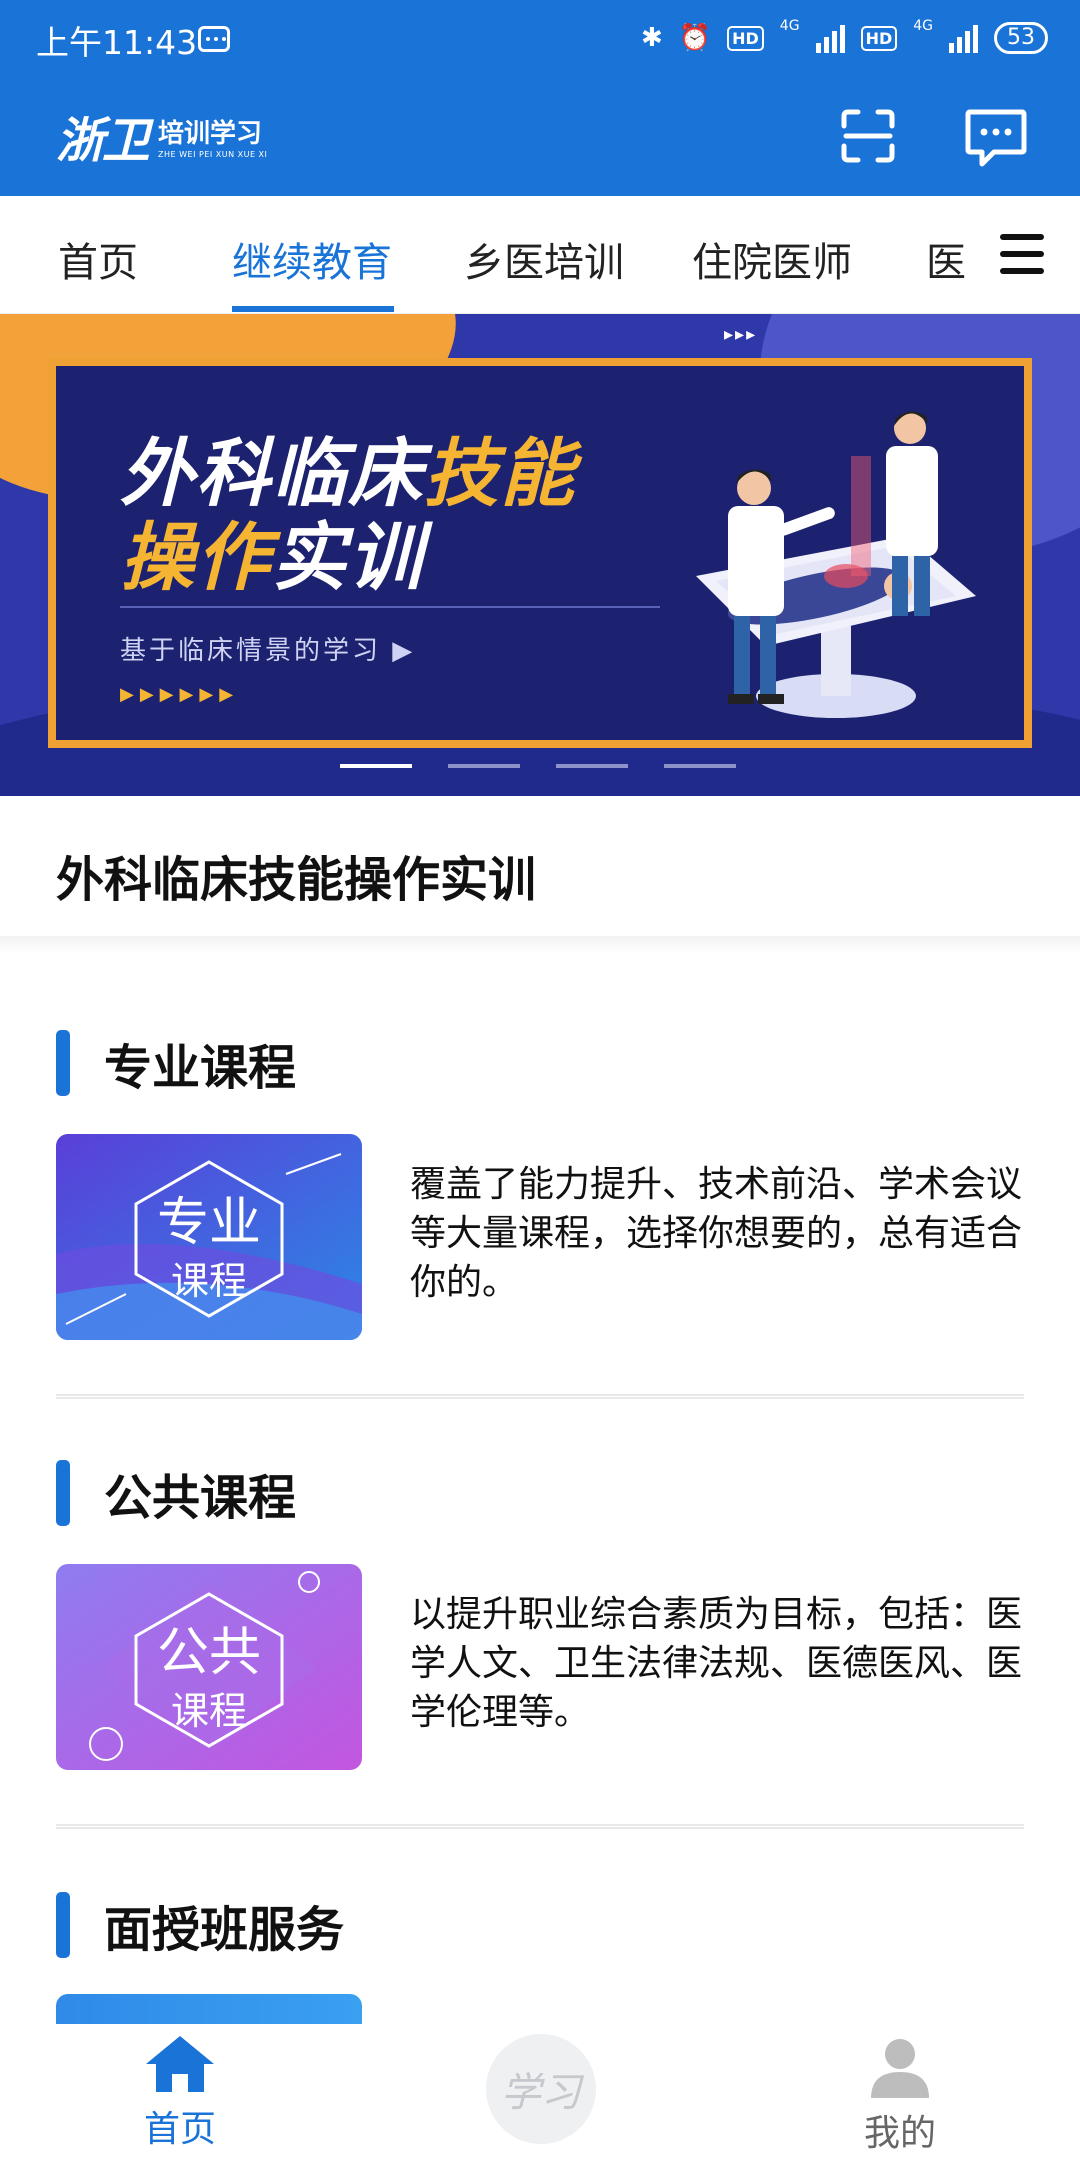  What do you see at coordinates (224, 1930) in the screenshot?
I see `section-title: 面授班服务` at bounding box center [224, 1930].